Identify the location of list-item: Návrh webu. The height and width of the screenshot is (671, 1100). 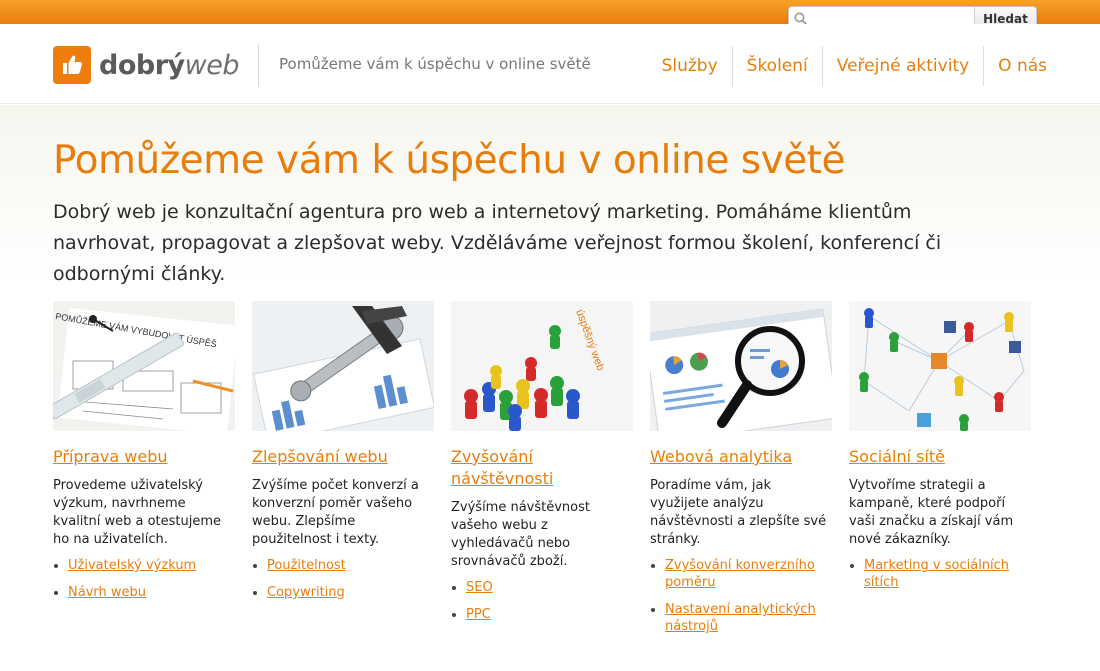
(144, 592).